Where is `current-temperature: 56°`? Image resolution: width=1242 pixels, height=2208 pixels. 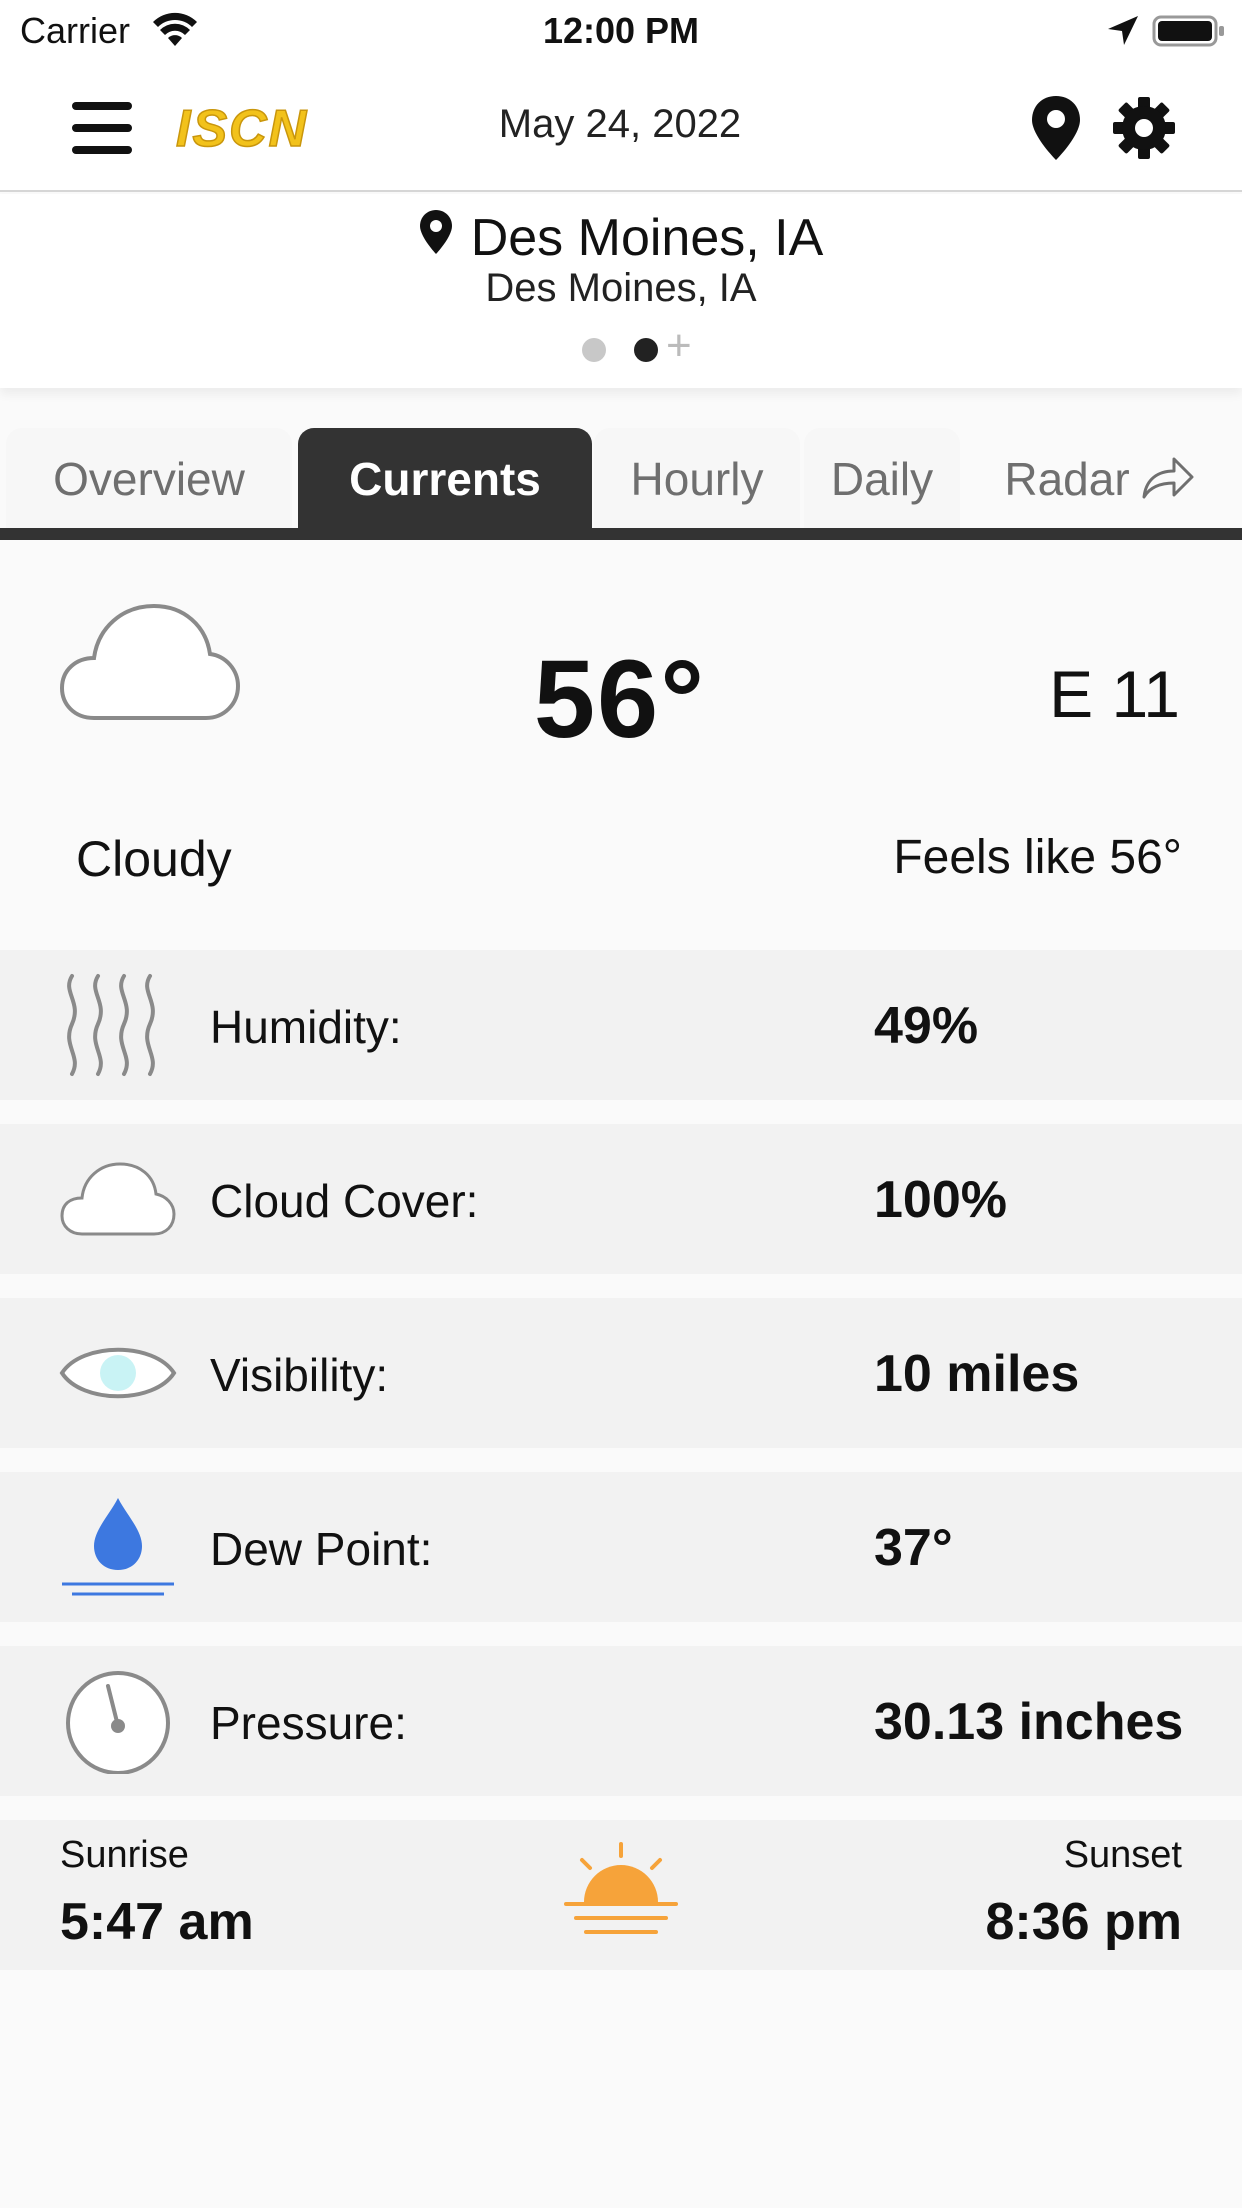
current-temperature: 56° is located at coordinates (620, 699).